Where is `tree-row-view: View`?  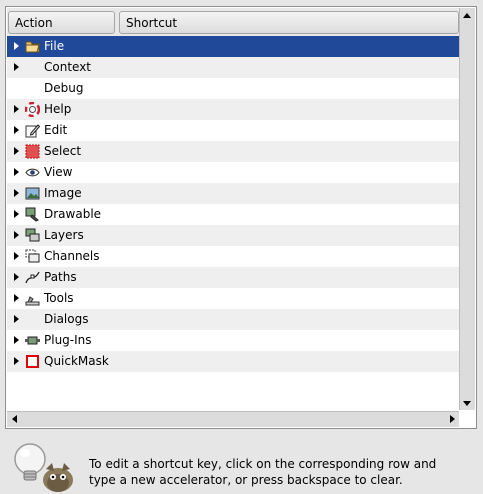
tree-row-view: View is located at coordinates (233, 172).